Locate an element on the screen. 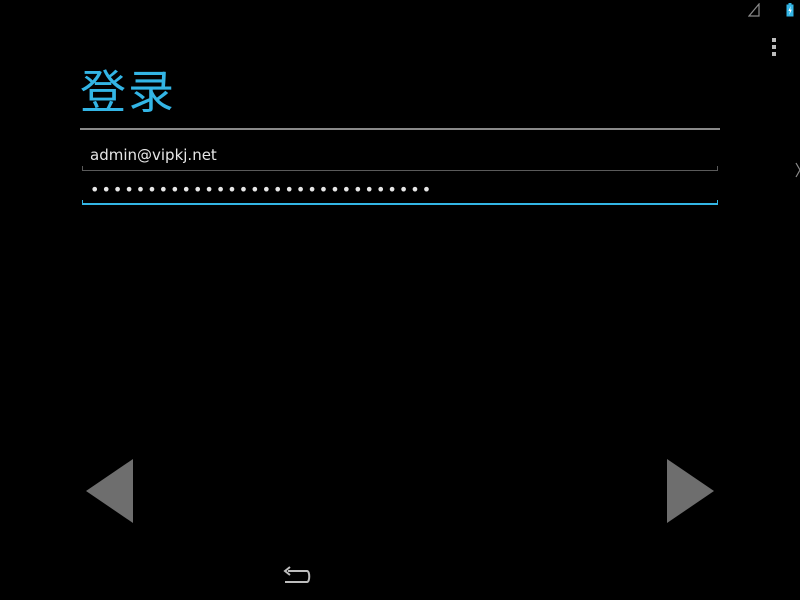  password-field-container is located at coordinates (400, 190).